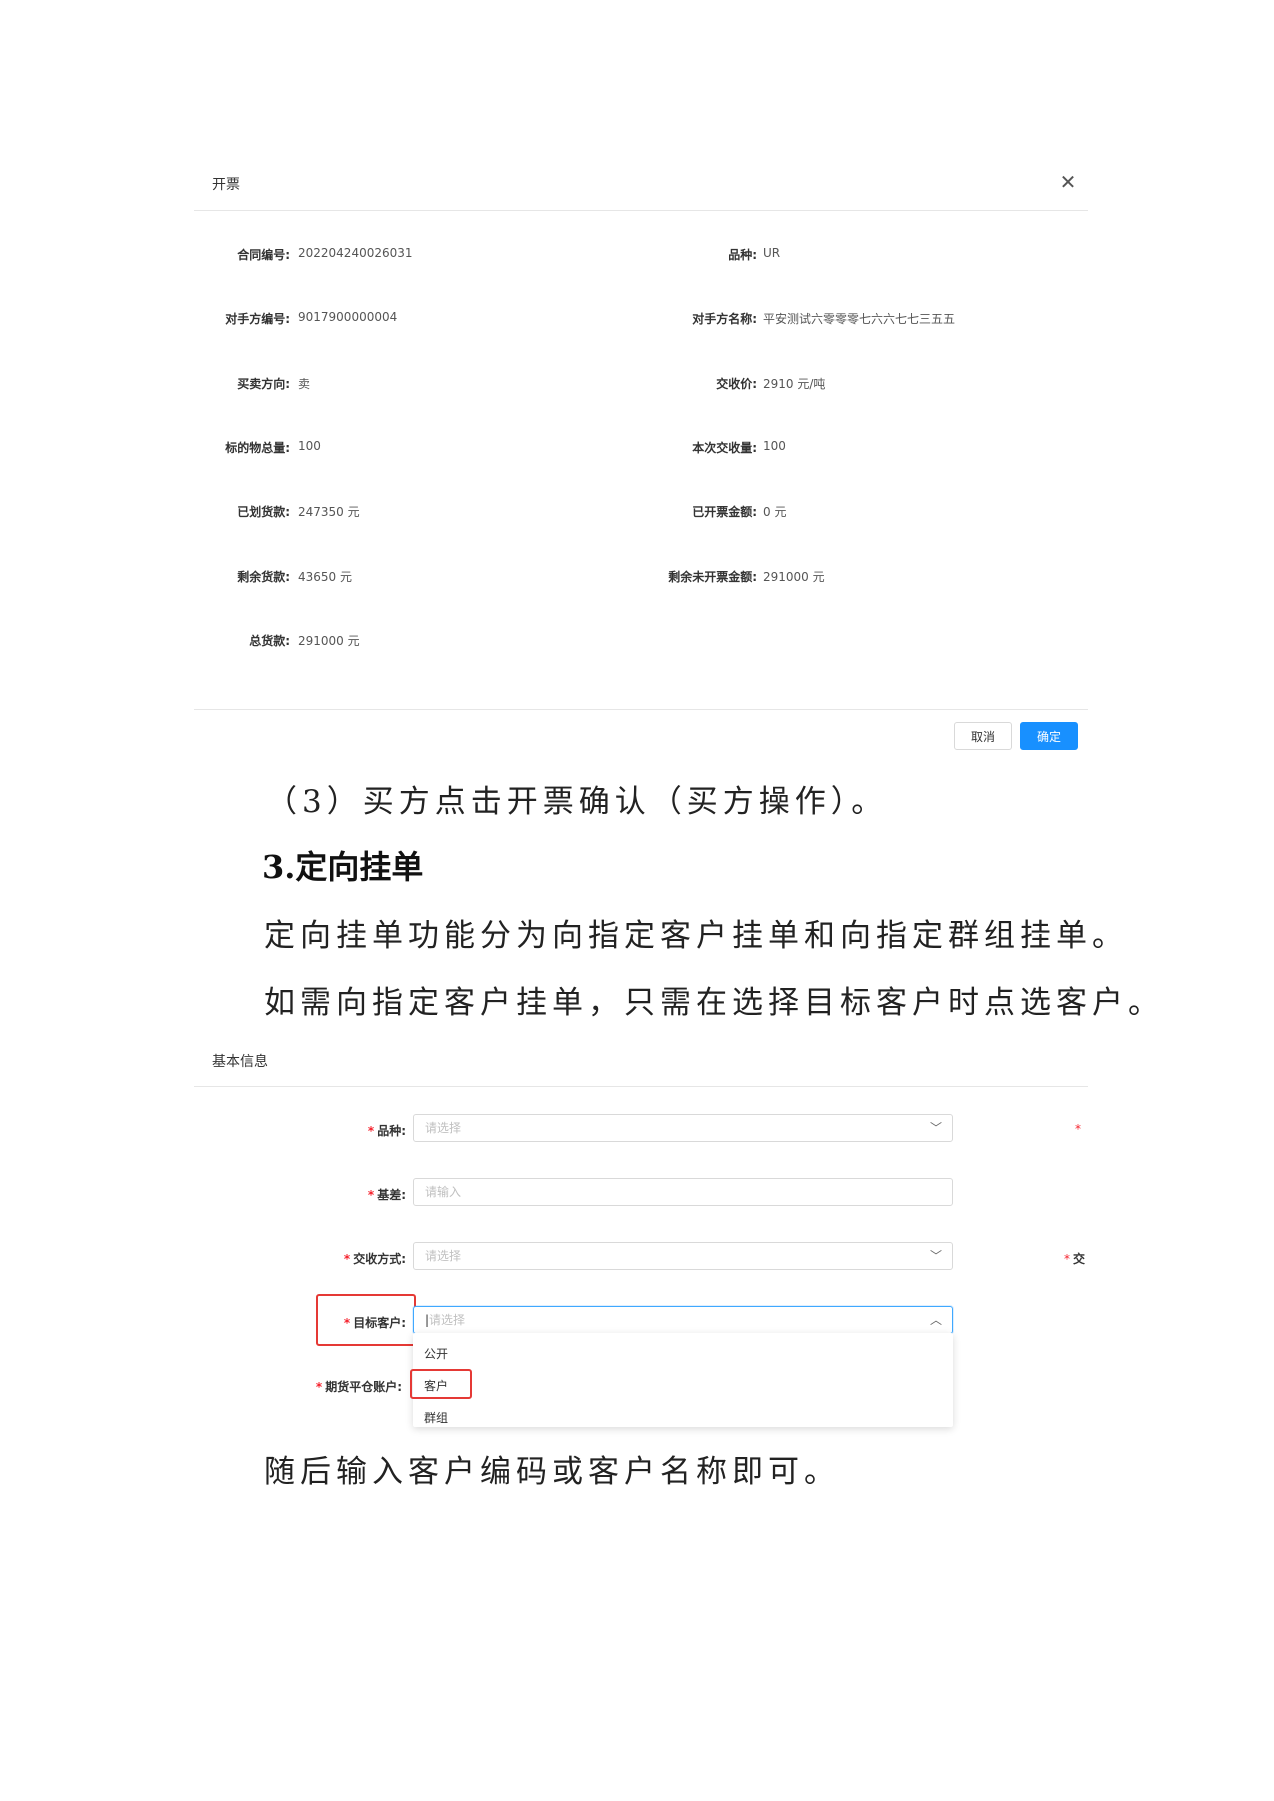  I want to click on target-customer-dropdown: 公开 客户 群组, so click(683, 1380).